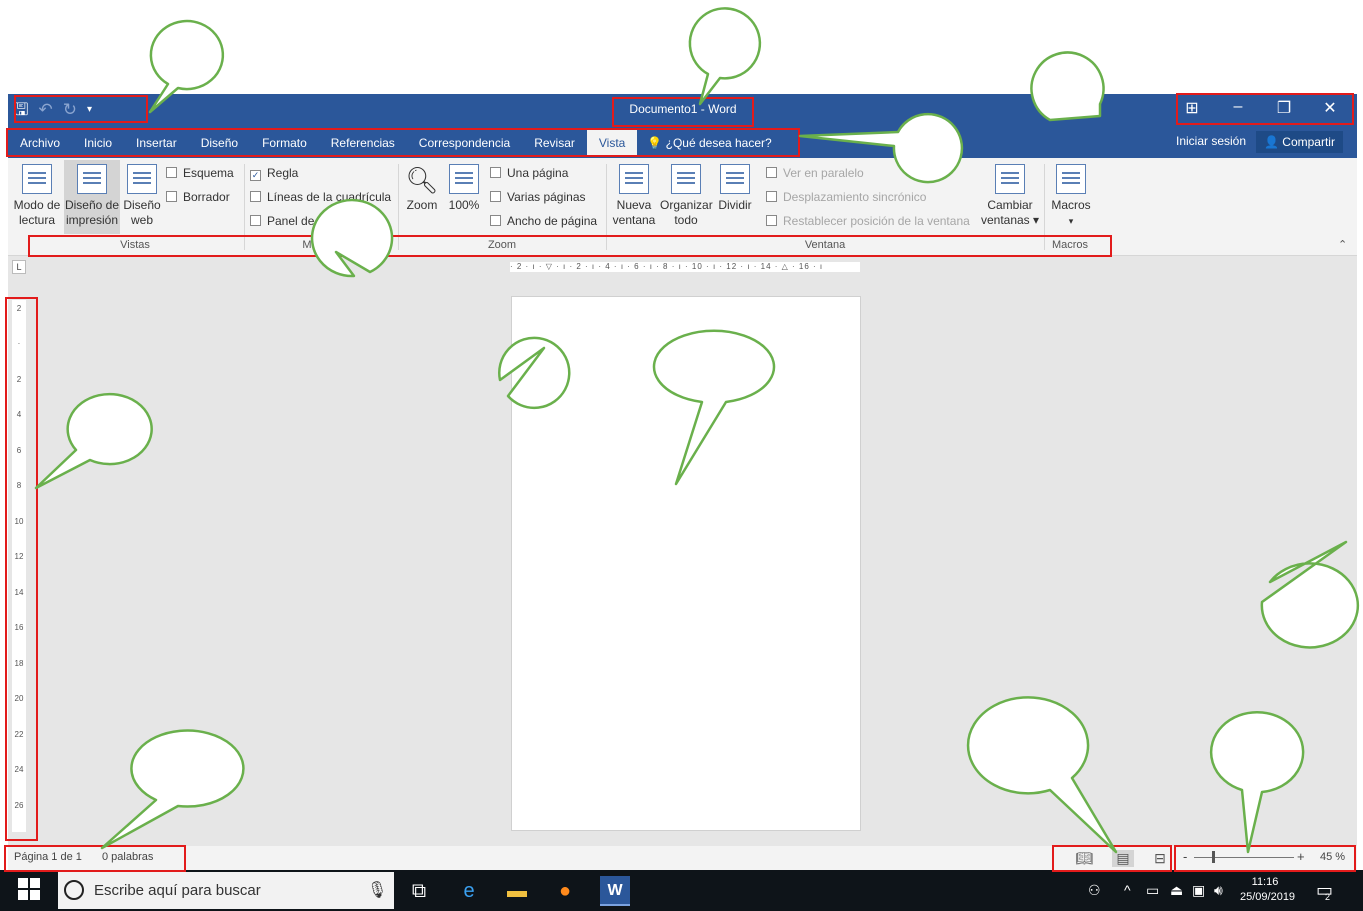 Image resolution: width=1363 pixels, height=911 pixels. I want to click on usb-icon: ⏏, so click(1176, 890).